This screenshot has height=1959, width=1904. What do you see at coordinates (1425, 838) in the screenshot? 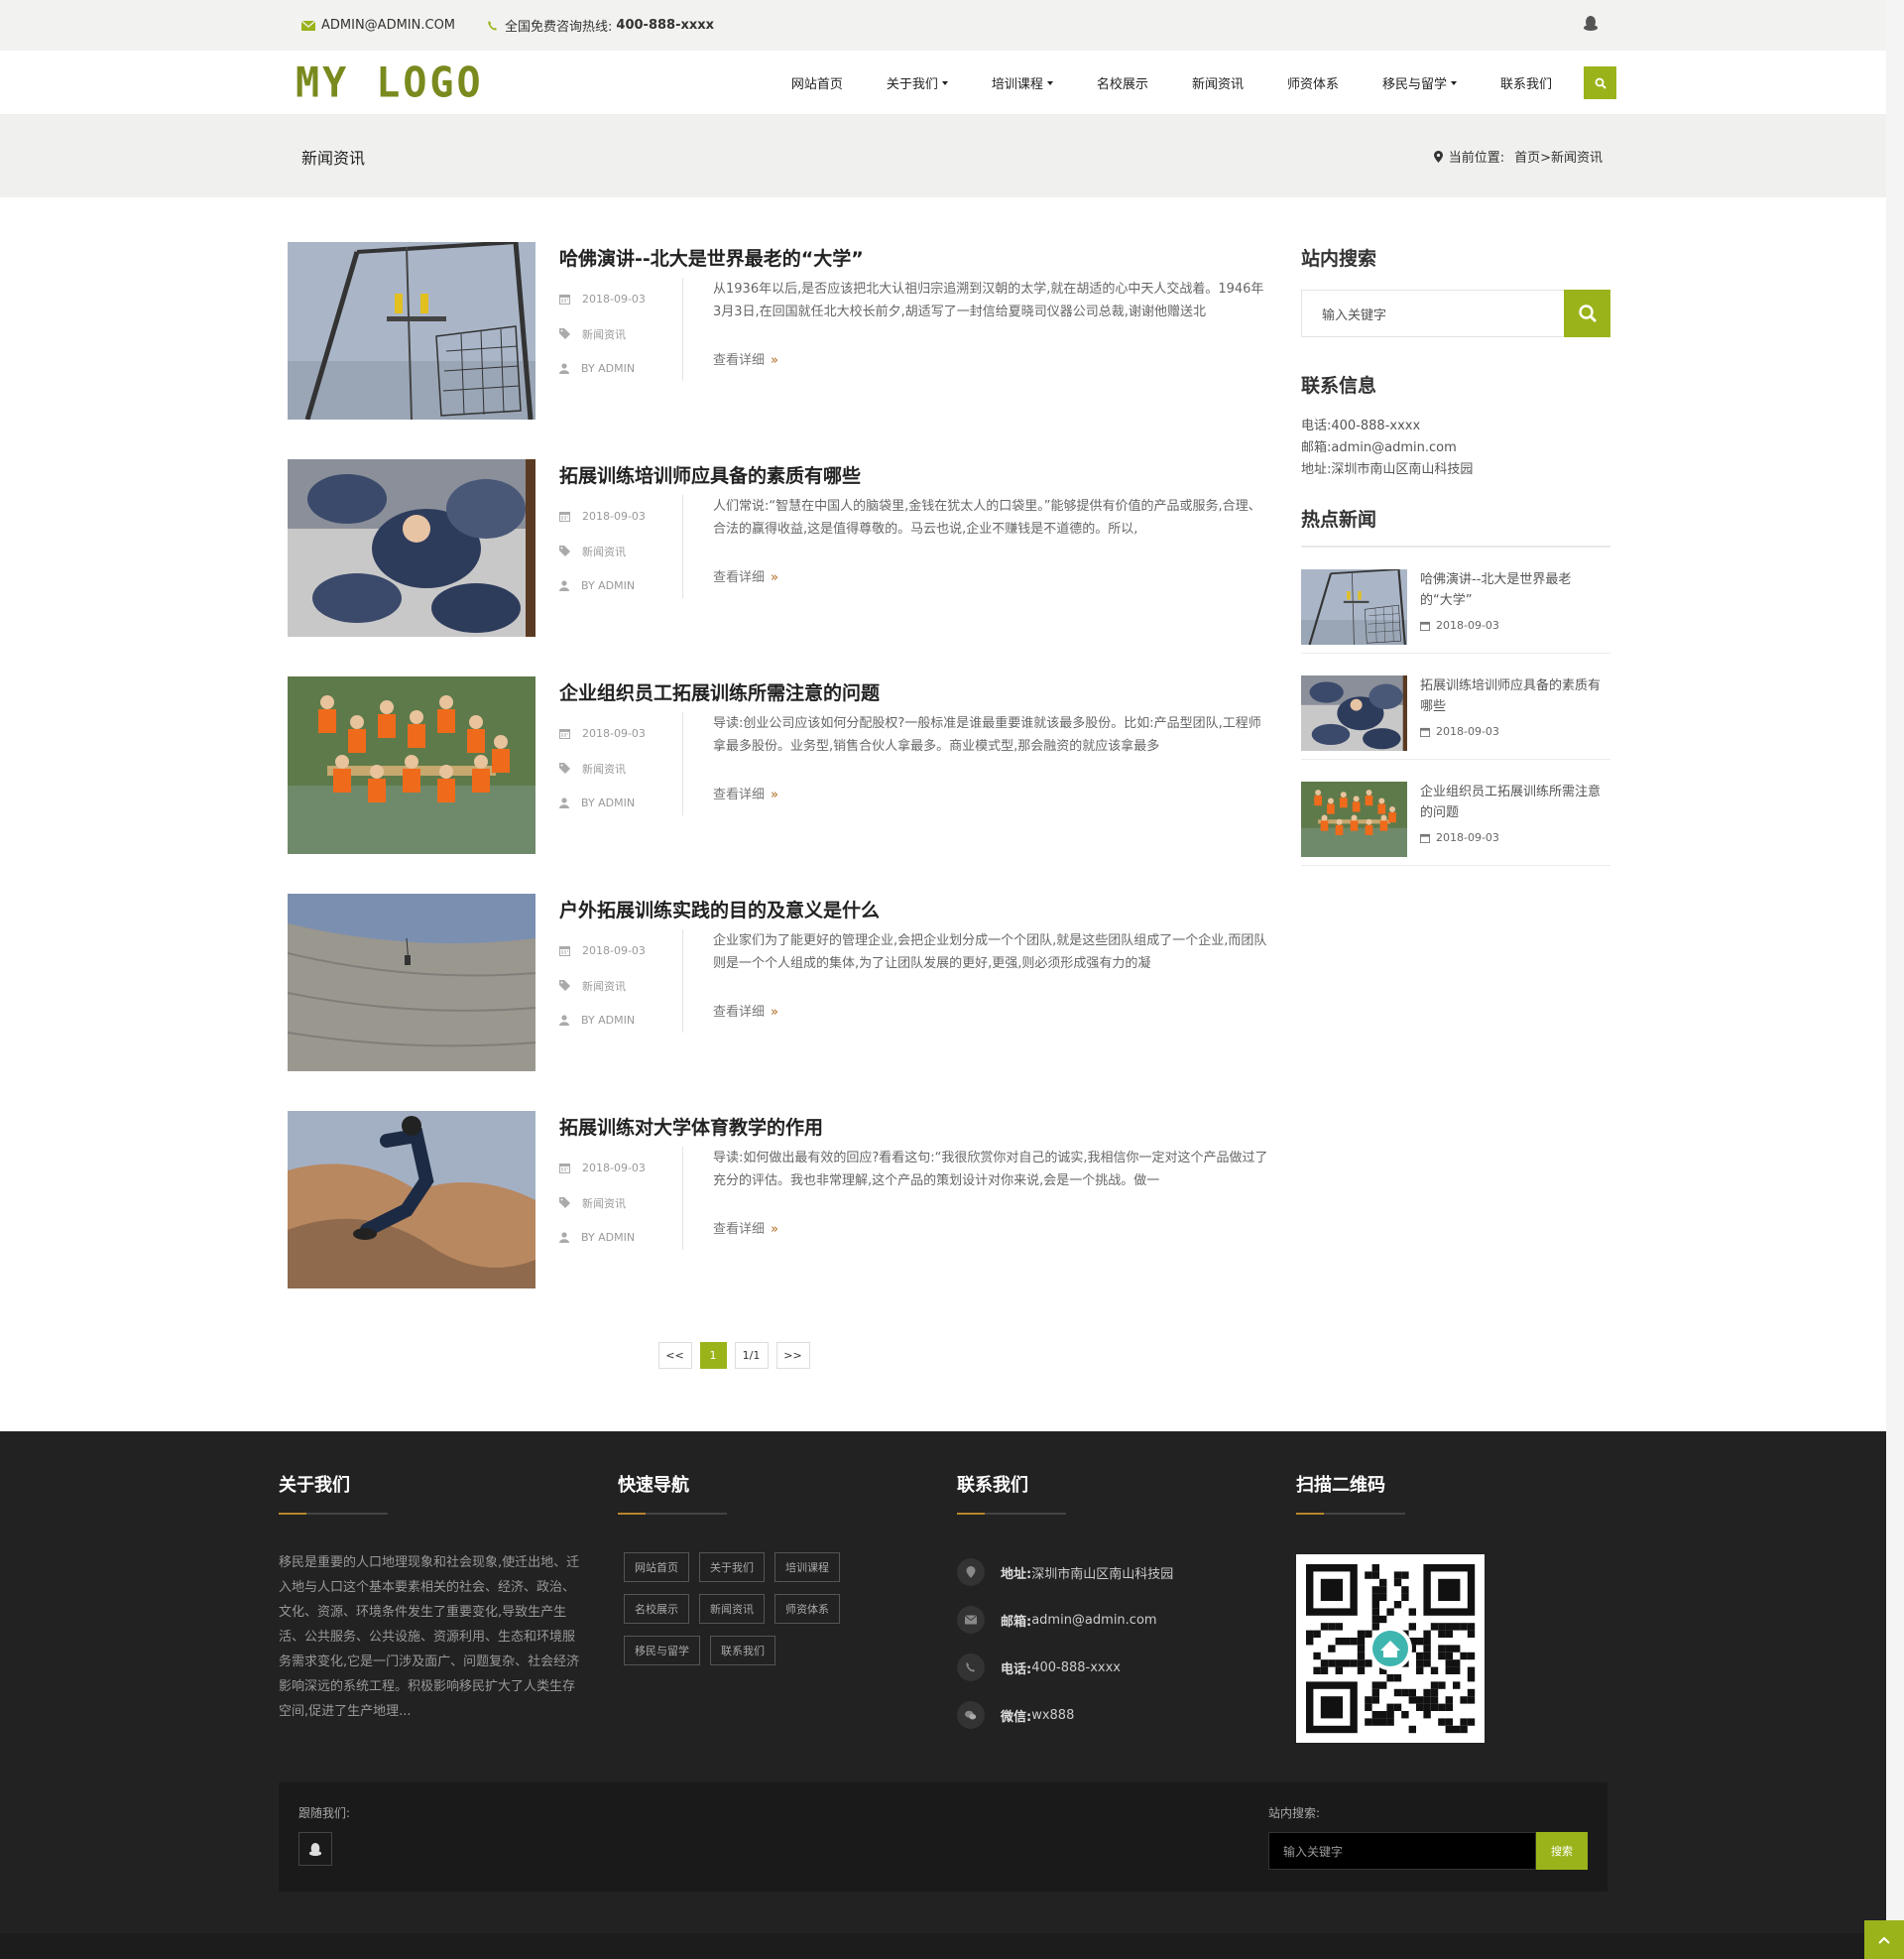
I see `calendar-icon` at bounding box center [1425, 838].